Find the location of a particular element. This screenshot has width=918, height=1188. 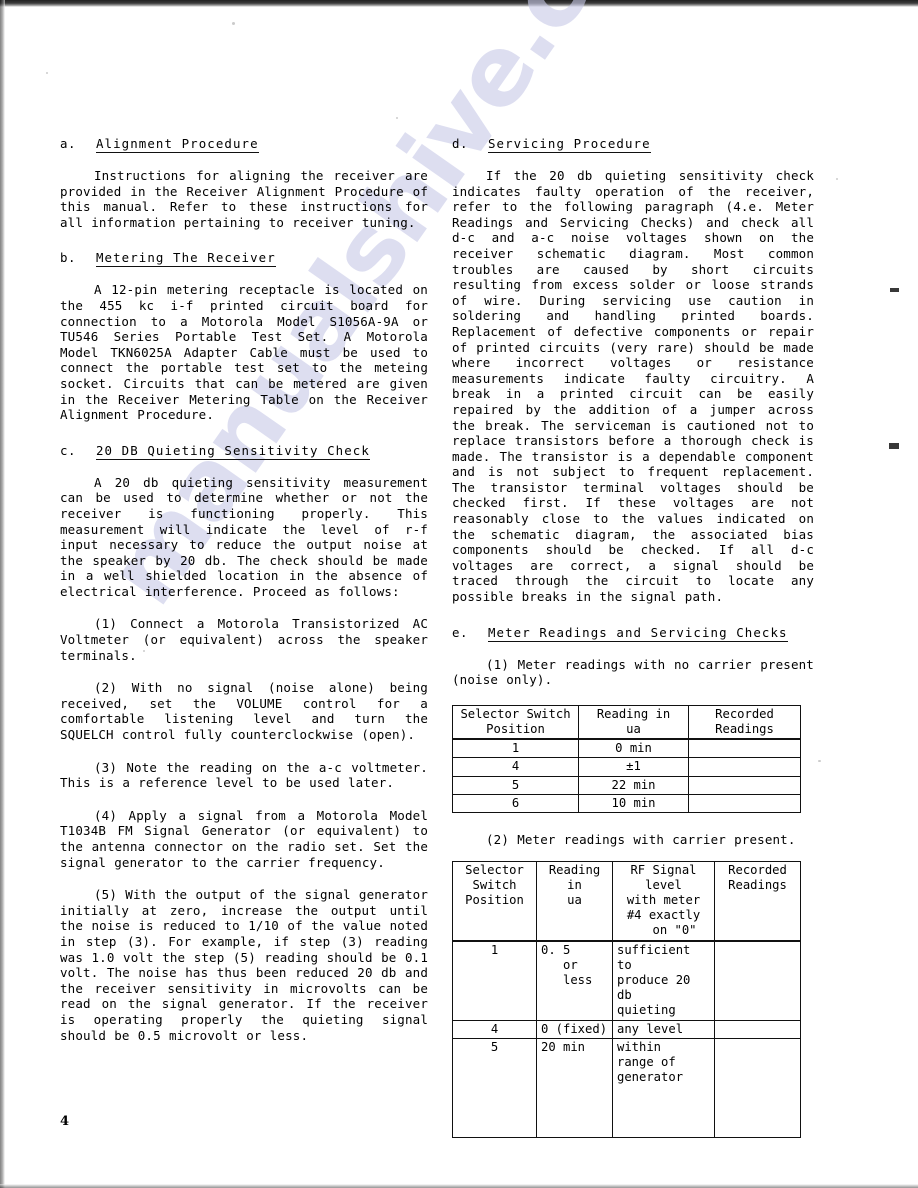

heading-label: e. is located at coordinates (460, 632).